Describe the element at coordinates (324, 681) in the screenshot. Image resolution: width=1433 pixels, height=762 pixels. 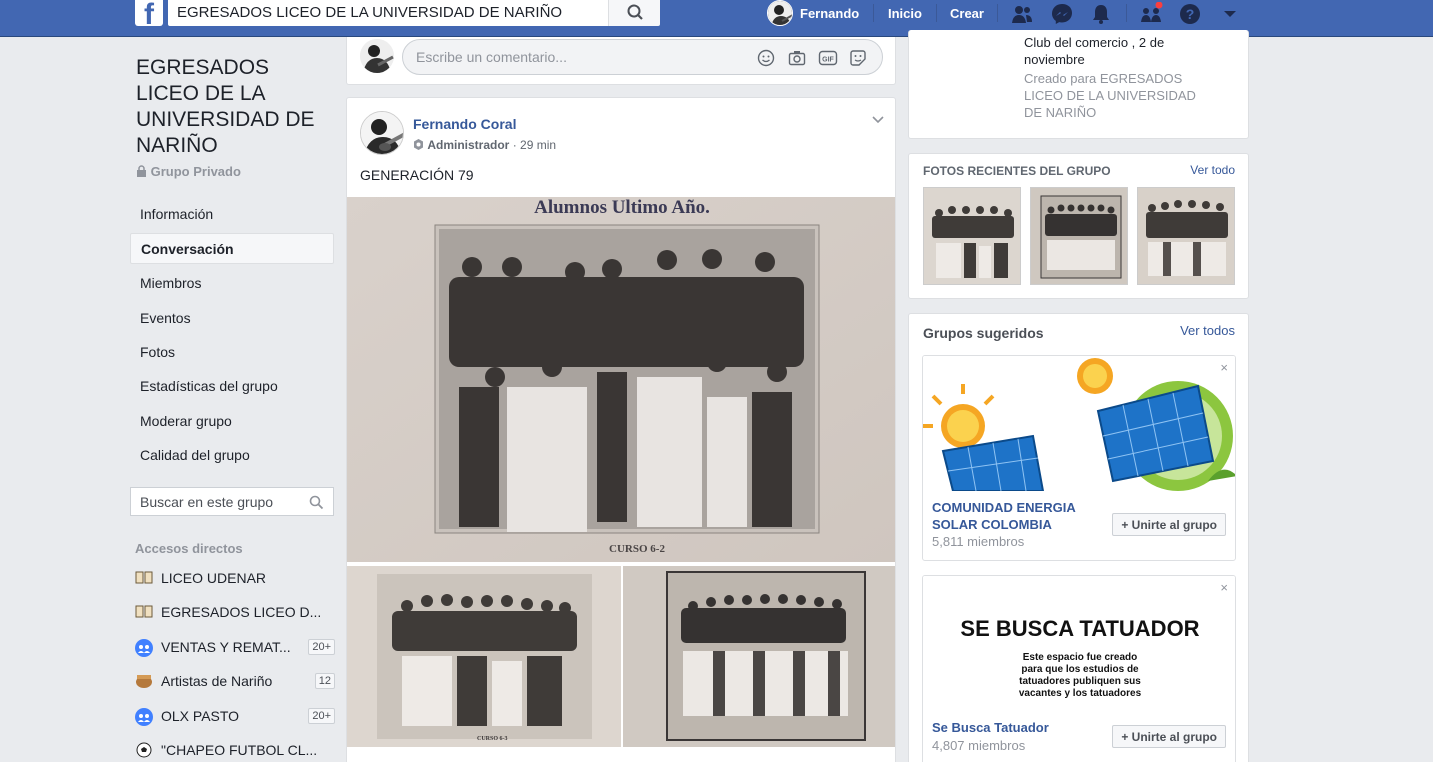
I see `shortcut-count-badge: 12` at that location.